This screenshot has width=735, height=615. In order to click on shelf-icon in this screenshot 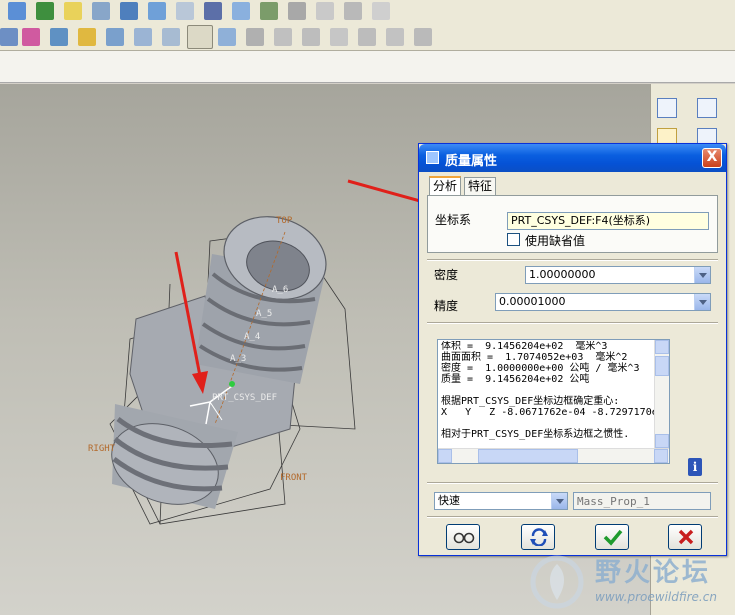, I will do `click(423, 37)`.